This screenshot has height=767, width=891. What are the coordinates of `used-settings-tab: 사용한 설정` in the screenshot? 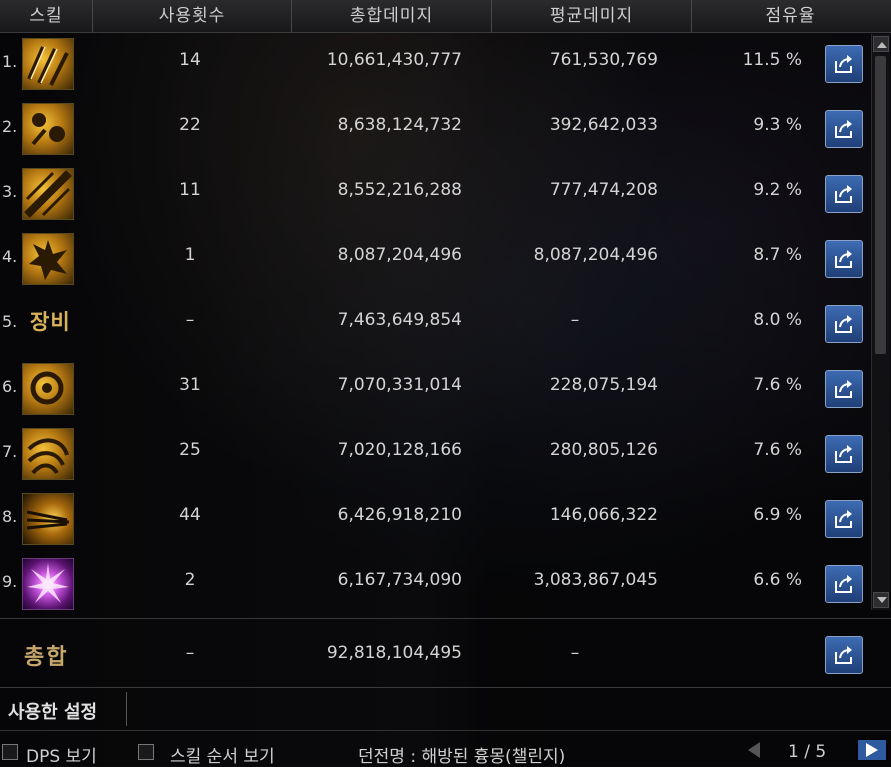 It's located at (52, 711).